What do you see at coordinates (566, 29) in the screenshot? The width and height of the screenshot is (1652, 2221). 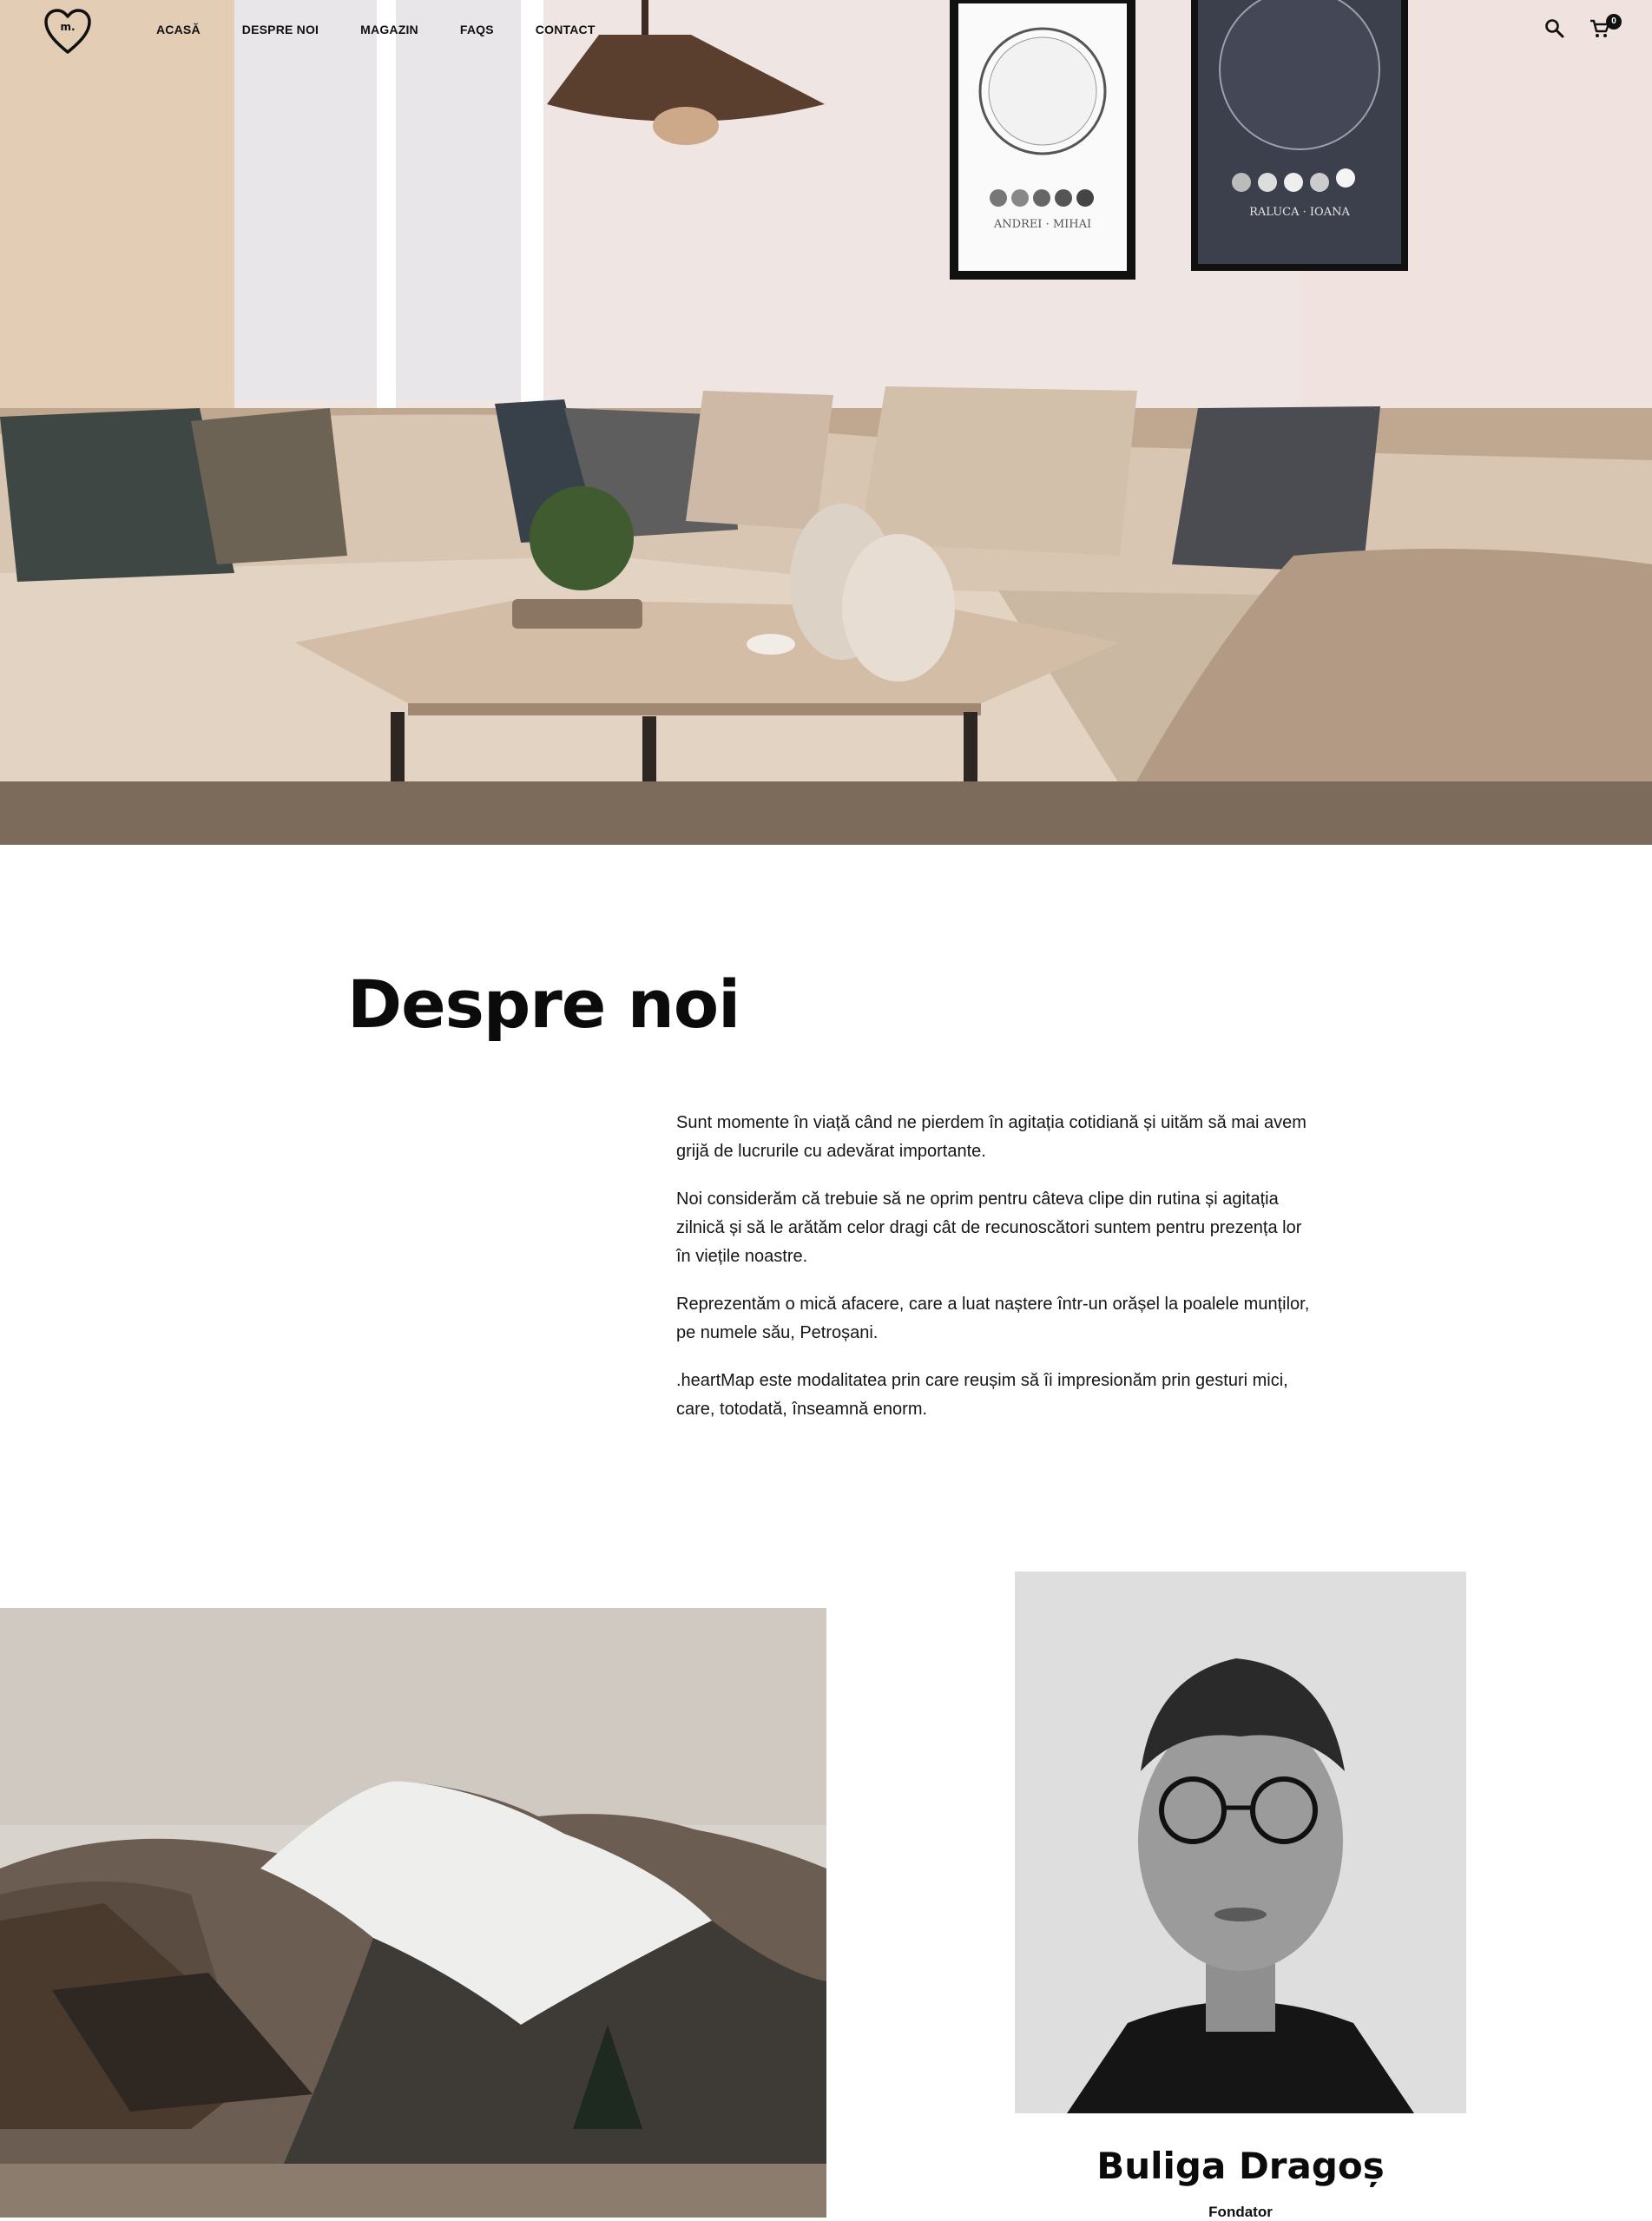 I see `nav-item-contact: CONTACT` at bounding box center [566, 29].